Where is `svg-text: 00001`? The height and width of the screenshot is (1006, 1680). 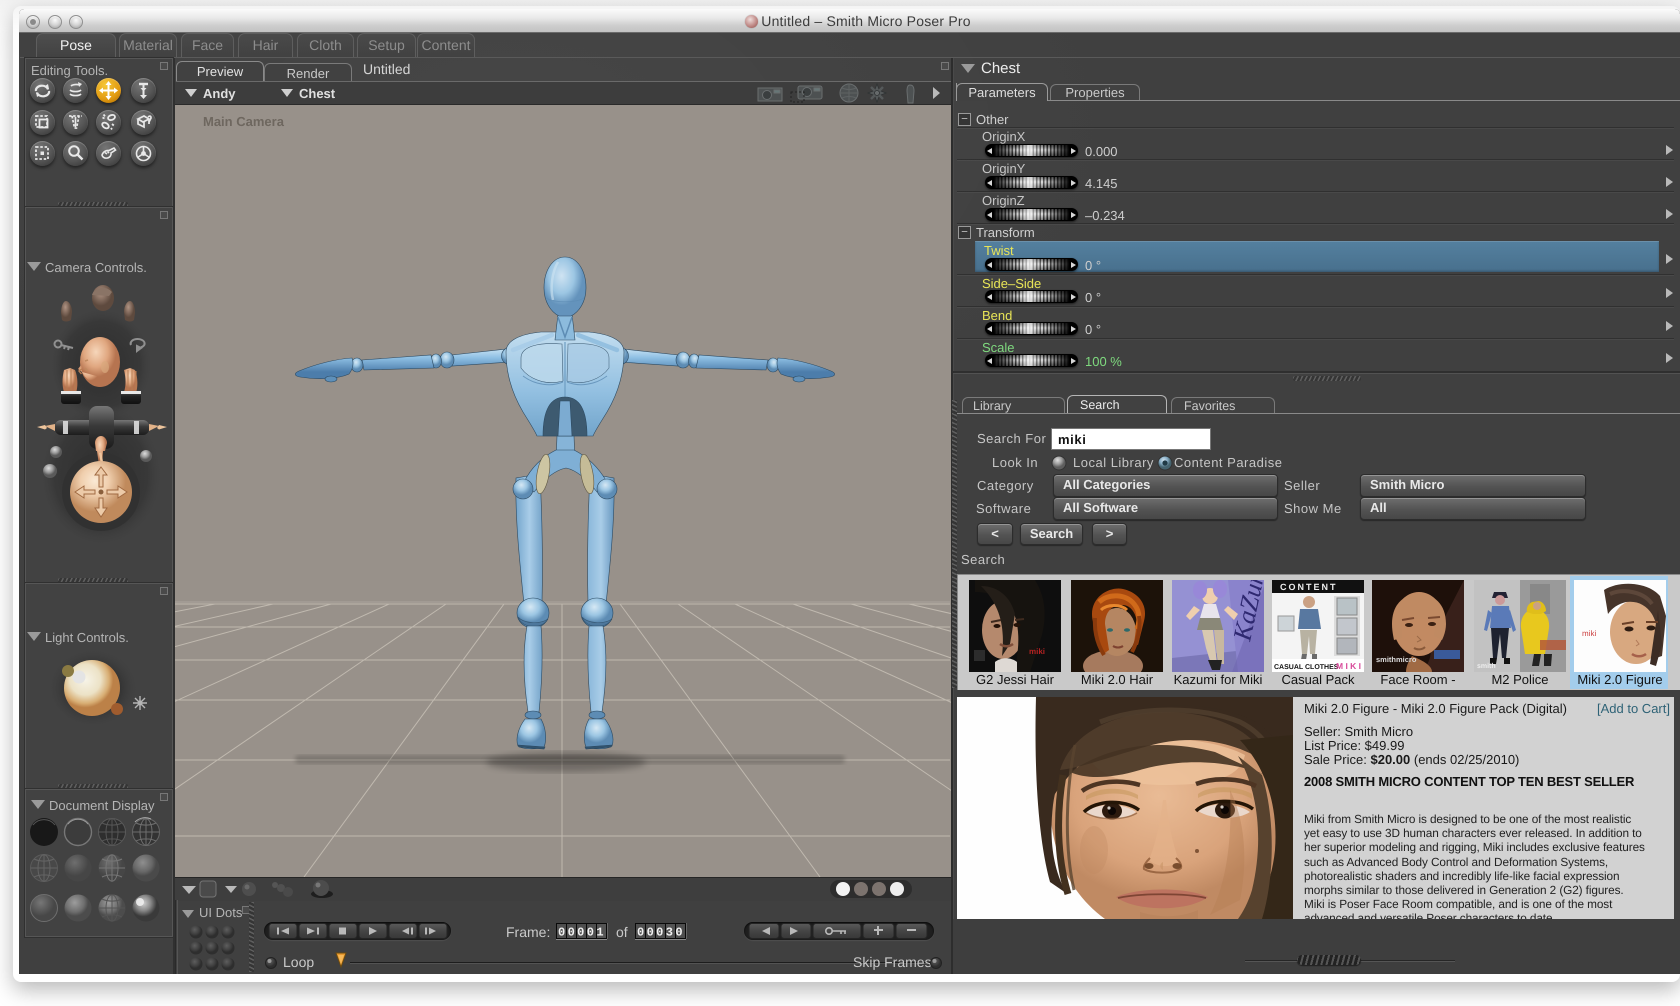
svg-text: 00001 is located at coordinates (582, 933).